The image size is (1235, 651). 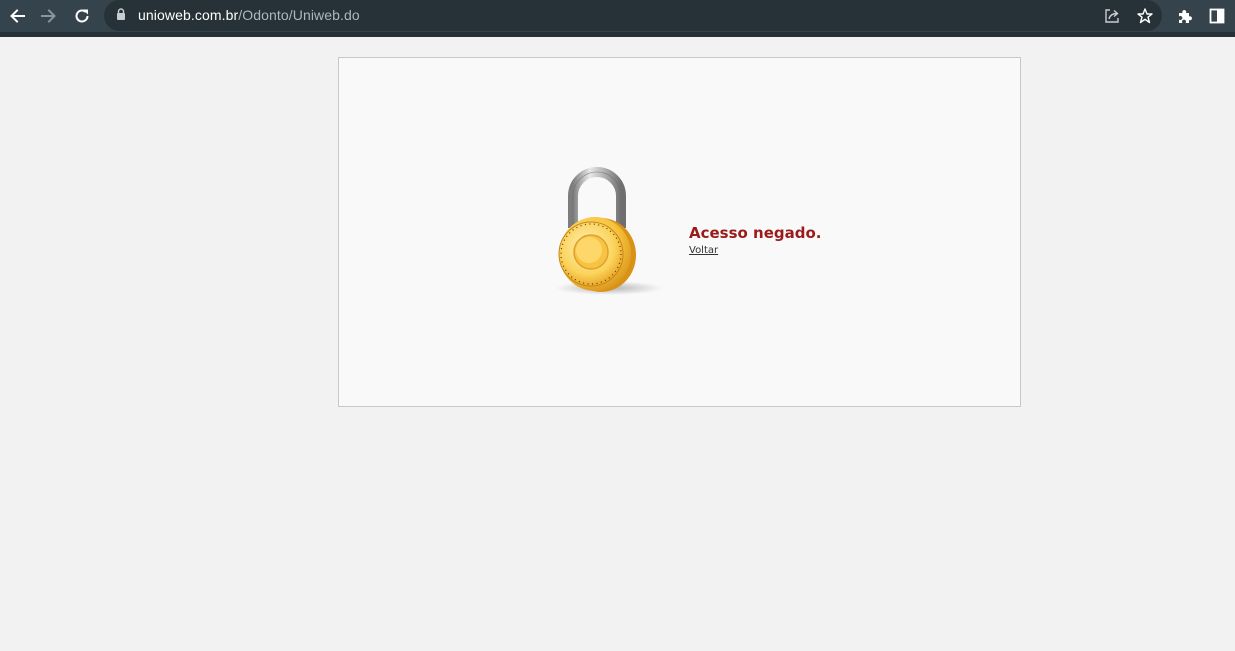 I want to click on url-text: unioweb.com.br/Odonto/Uniweb.do, so click(x=249, y=15).